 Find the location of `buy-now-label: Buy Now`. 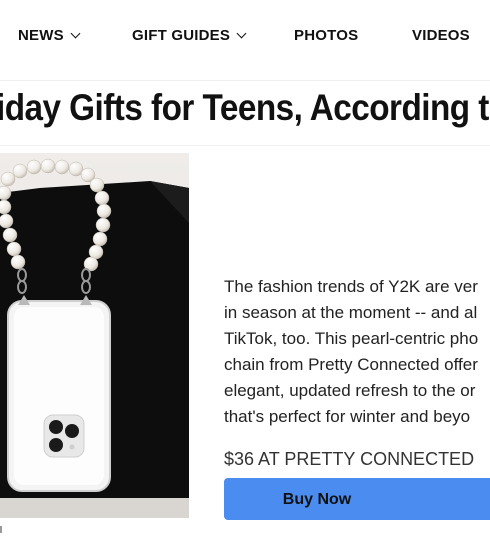

buy-now-label: Buy Now is located at coordinates (317, 499).